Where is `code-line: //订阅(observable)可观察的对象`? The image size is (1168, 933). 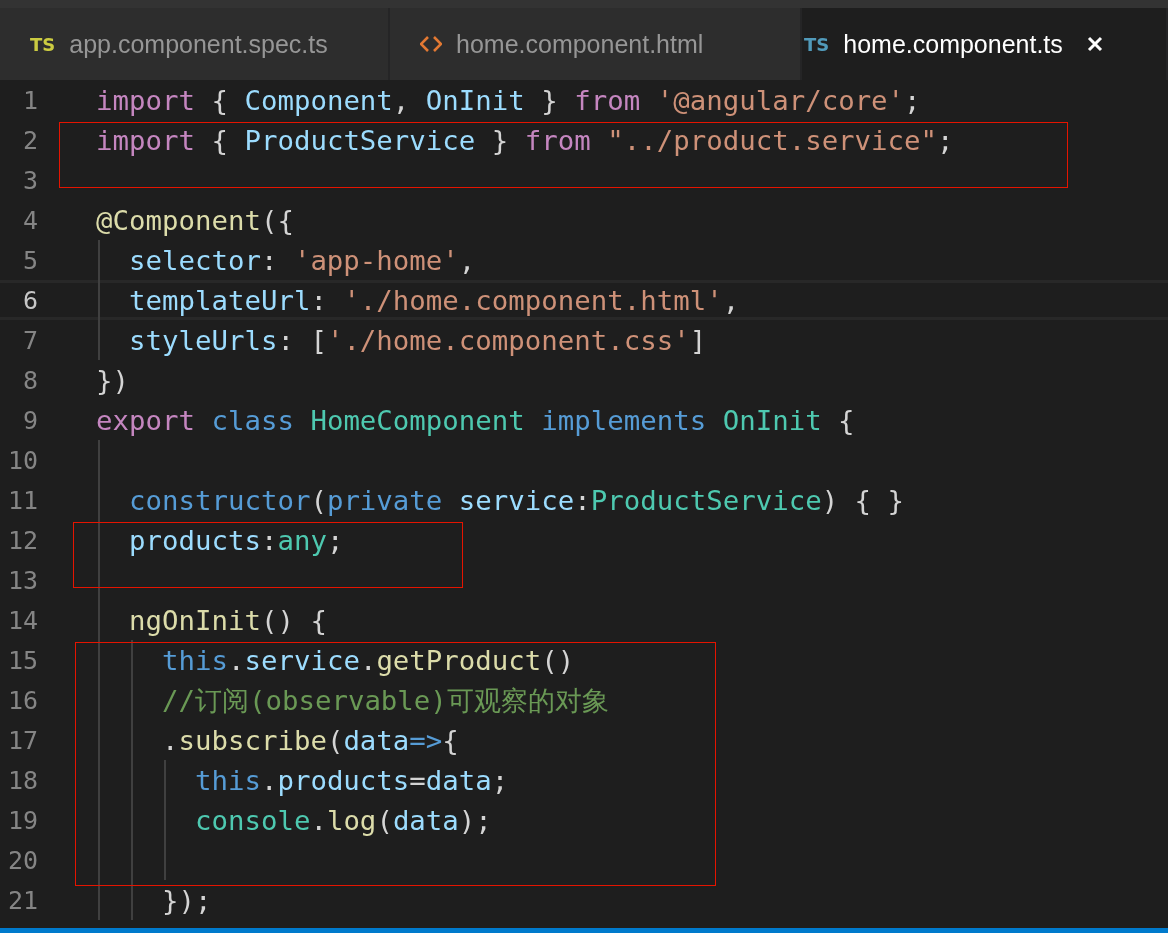
code-line: //订阅(observable)可观察的对象 is located at coordinates (384, 701).